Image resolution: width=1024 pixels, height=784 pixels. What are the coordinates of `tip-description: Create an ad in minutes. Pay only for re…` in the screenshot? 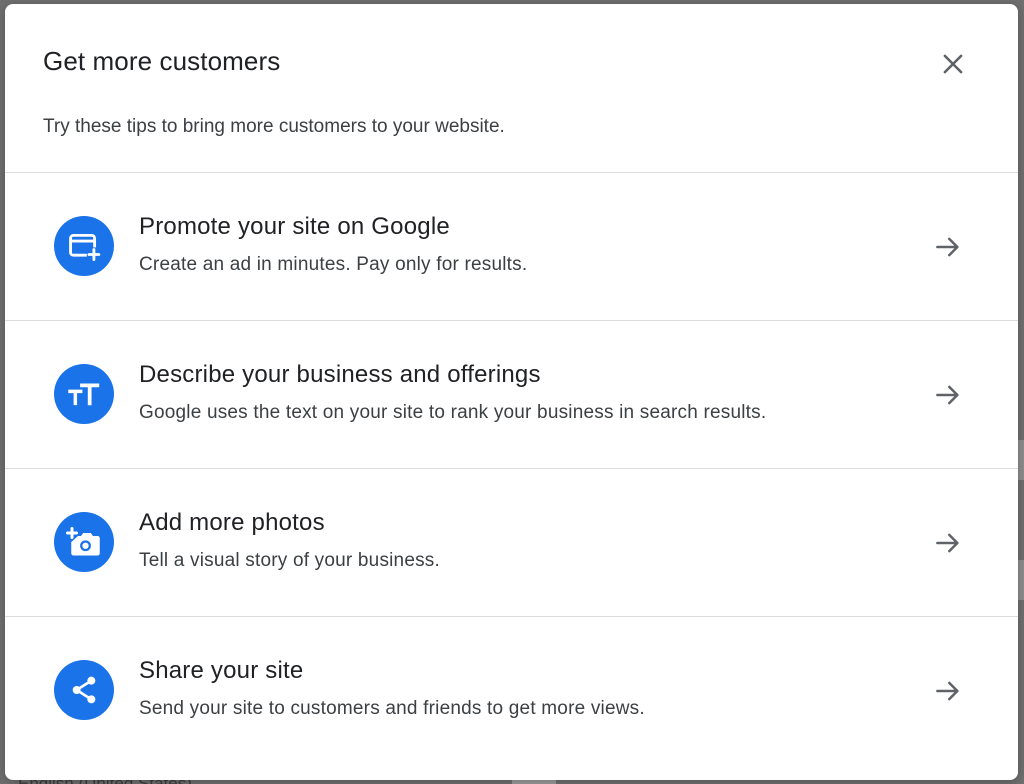 It's located at (333, 264).